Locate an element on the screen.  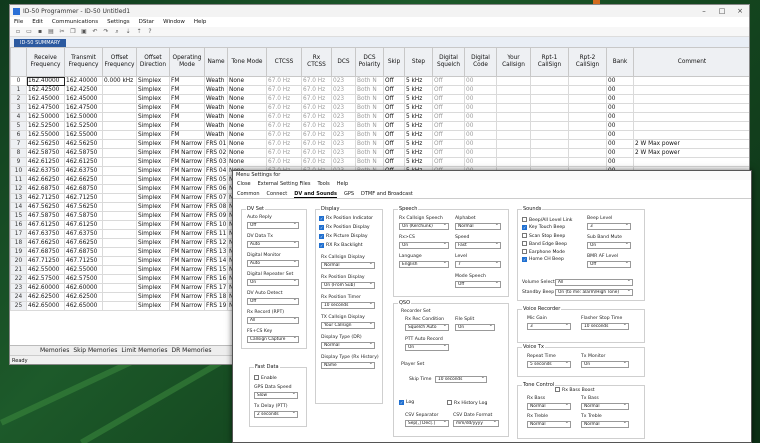
tab-connect: Connect is located at coordinates (277, 193).